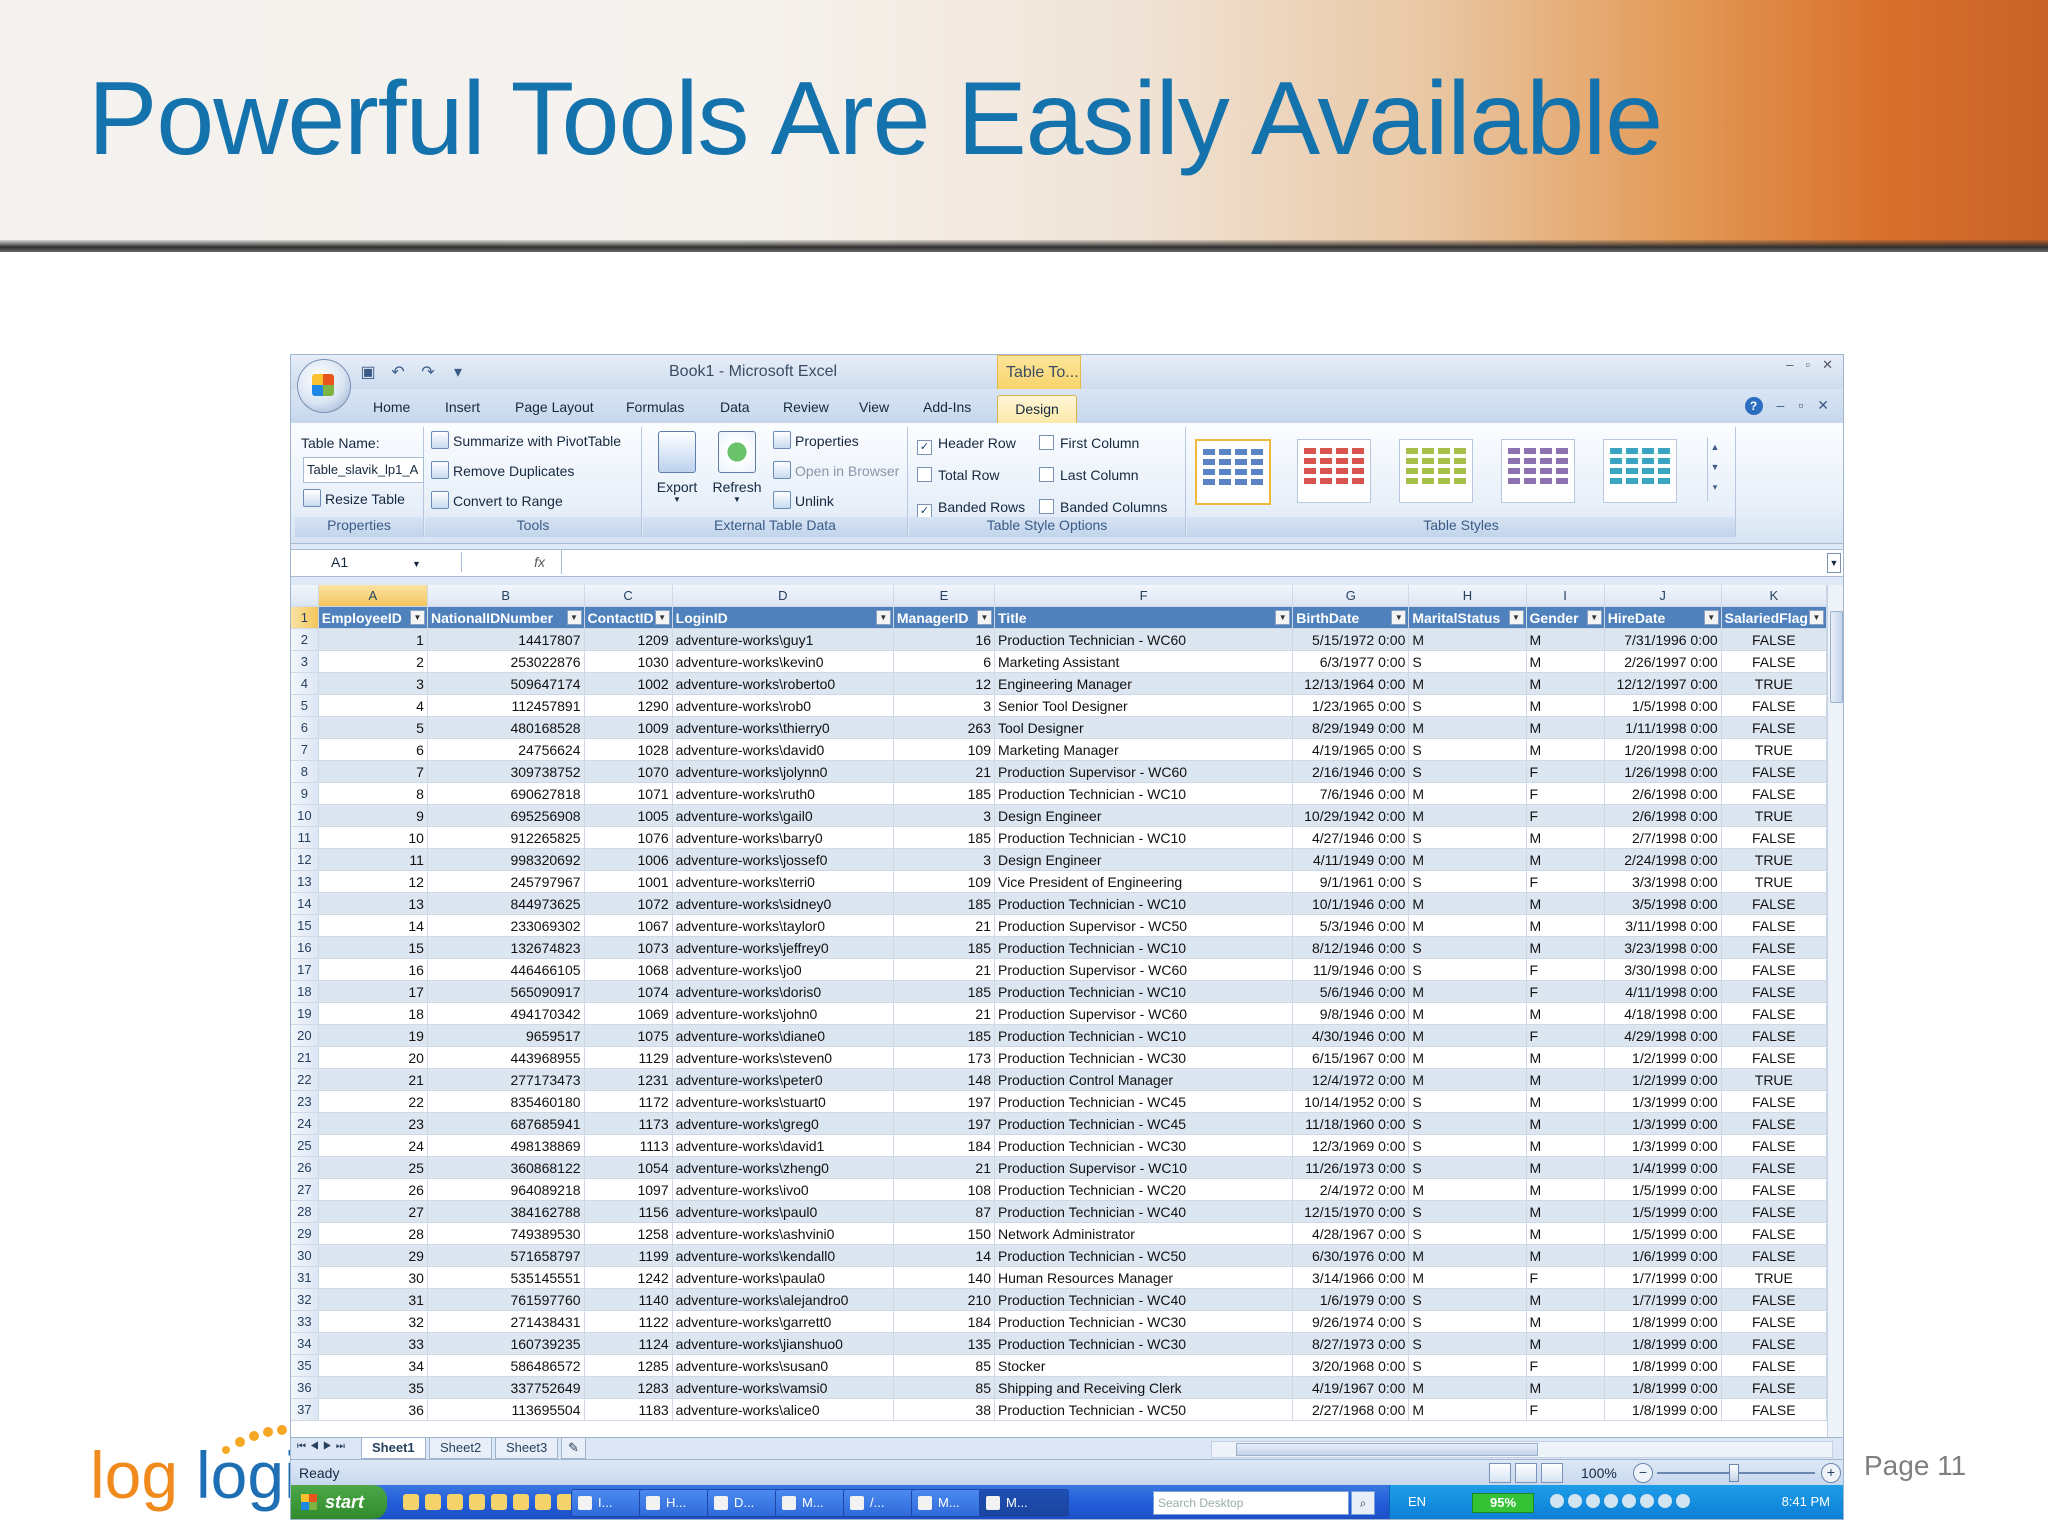  I want to click on row-header: 33, so click(305, 1321).